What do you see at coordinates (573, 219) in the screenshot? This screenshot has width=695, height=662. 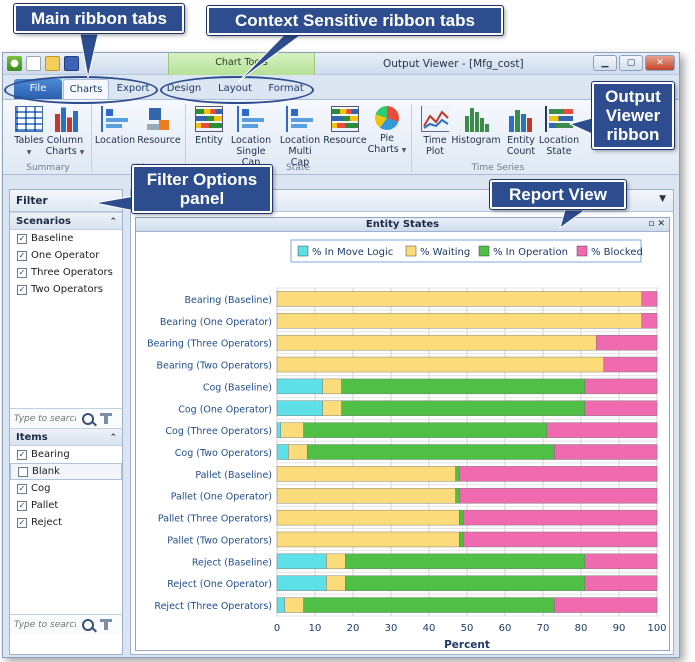 I see `arrow-report-view` at bounding box center [573, 219].